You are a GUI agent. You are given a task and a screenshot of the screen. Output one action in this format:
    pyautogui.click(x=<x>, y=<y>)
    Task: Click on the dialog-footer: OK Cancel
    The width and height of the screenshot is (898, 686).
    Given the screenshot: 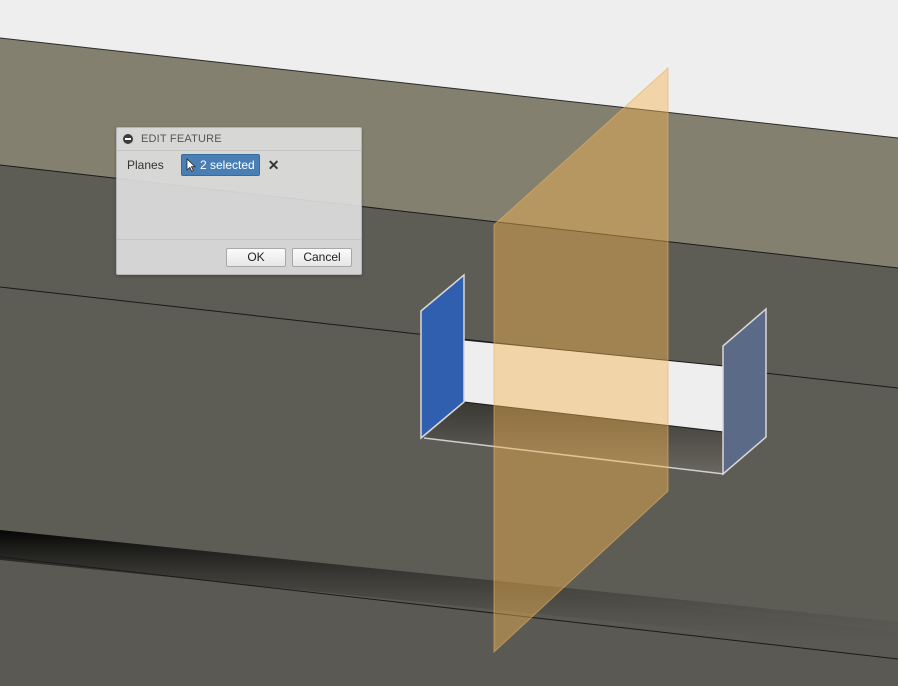 What is the action you would take?
    pyautogui.click(x=239, y=256)
    